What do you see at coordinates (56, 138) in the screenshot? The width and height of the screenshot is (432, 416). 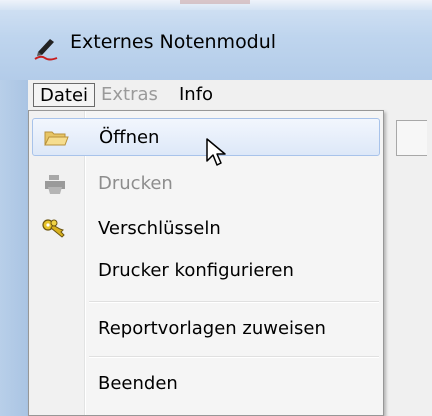 I see `folder-open-icon` at bounding box center [56, 138].